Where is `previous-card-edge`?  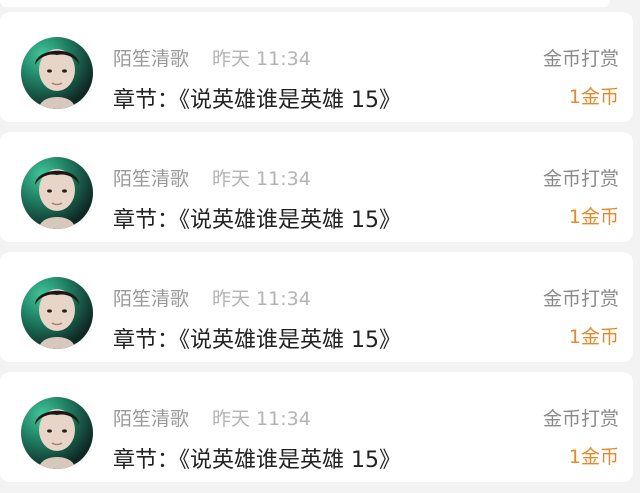
previous-card-edge is located at coordinates (305, 3).